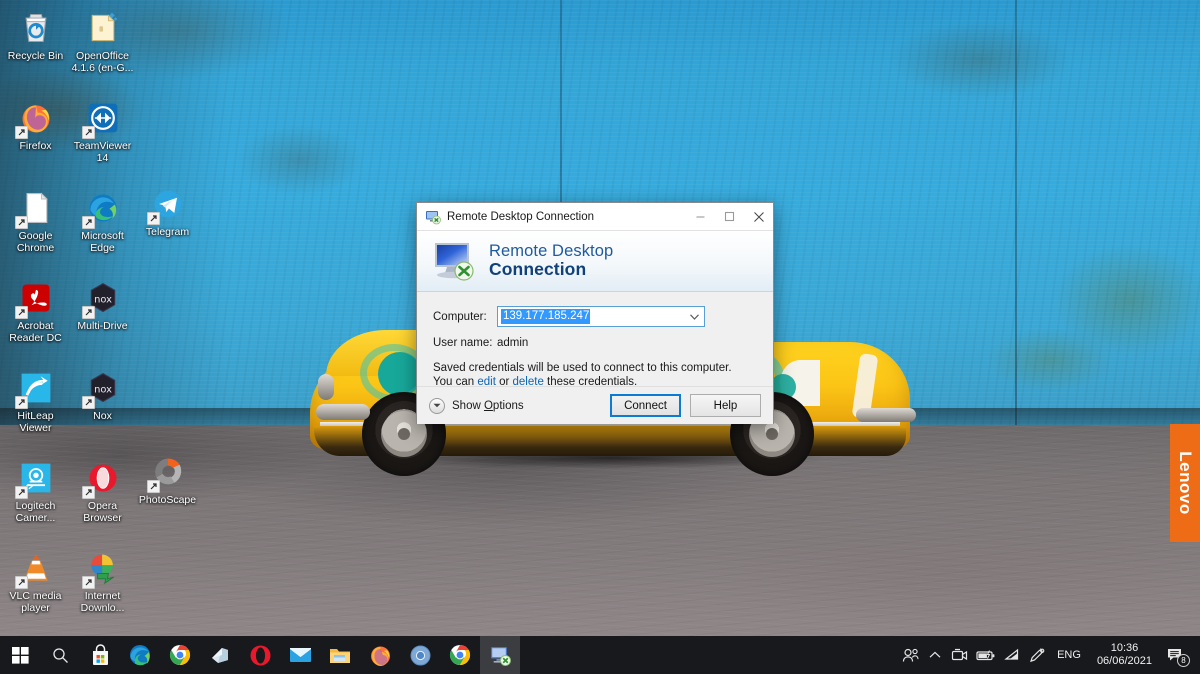 This screenshot has height=674, width=1200. I want to click on desktop-icon-teamviewer: TeamViewer 14, so click(102, 139).